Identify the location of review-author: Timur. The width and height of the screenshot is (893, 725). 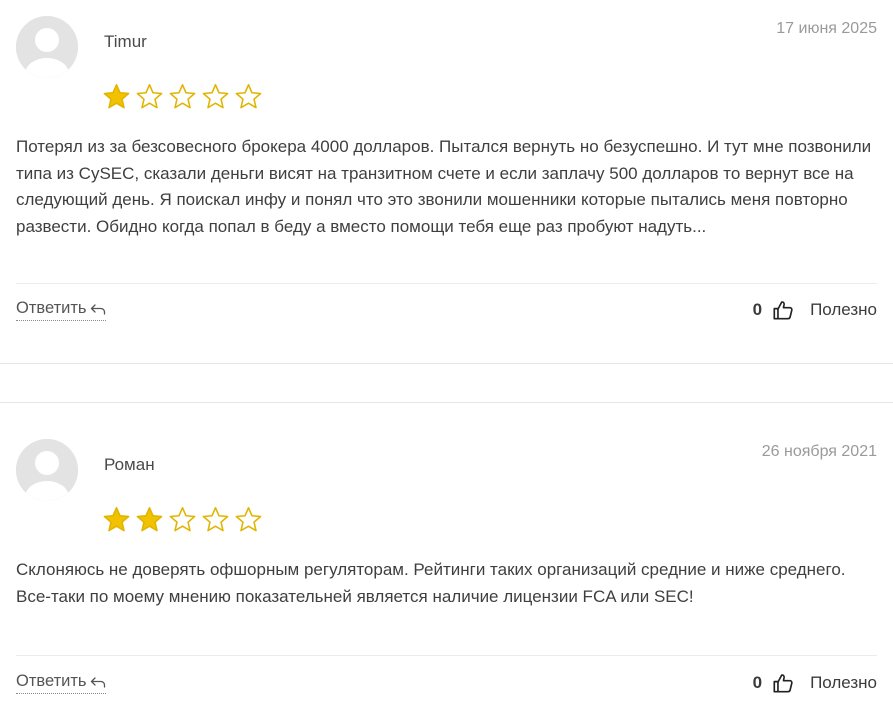
(125, 41).